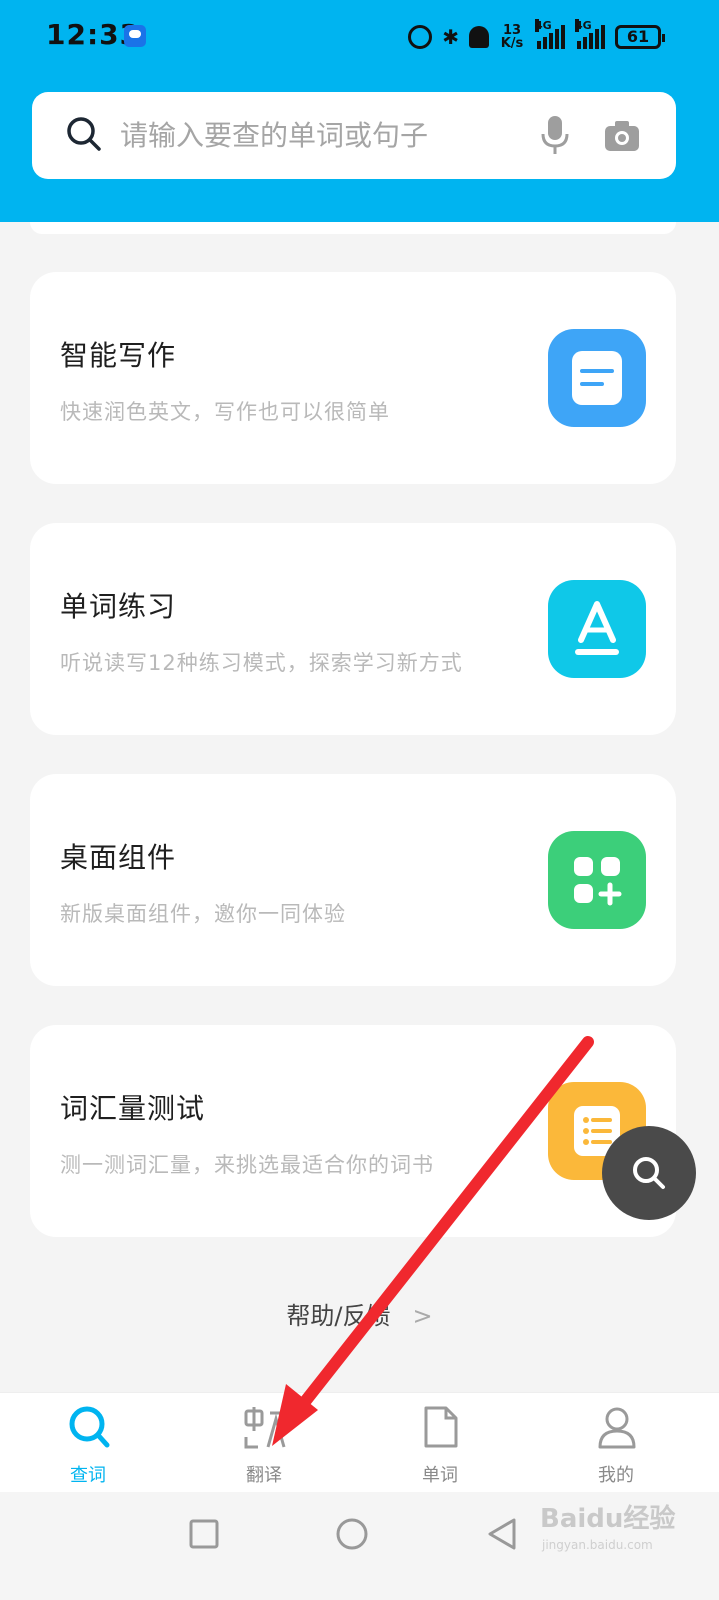  Describe the element at coordinates (617, 1427) in the screenshot. I see `profile-icon` at that location.